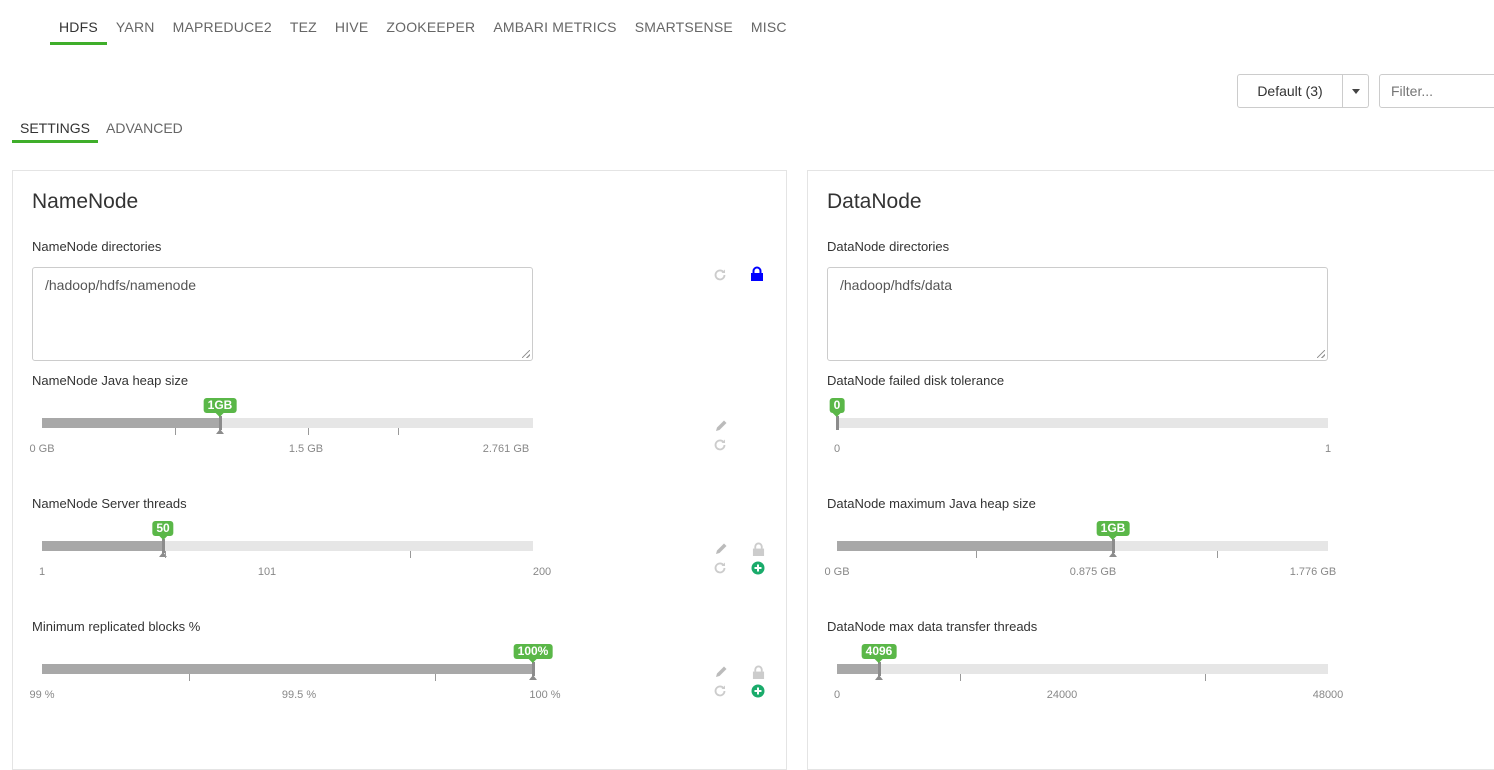  I want to click on tab-misc: MISC, so click(769, 21).